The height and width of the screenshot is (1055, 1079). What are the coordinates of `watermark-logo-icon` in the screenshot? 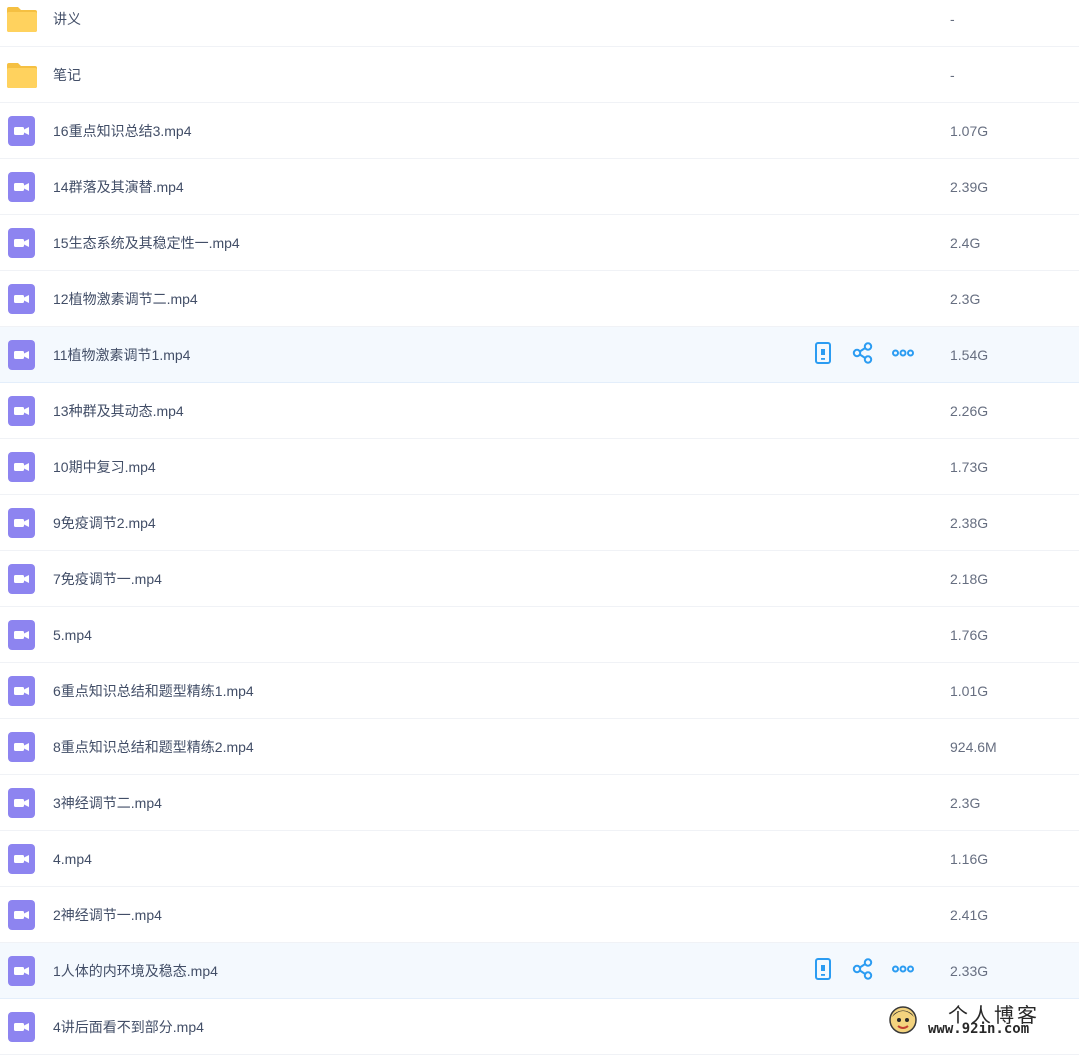 It's located at (903, 1020).